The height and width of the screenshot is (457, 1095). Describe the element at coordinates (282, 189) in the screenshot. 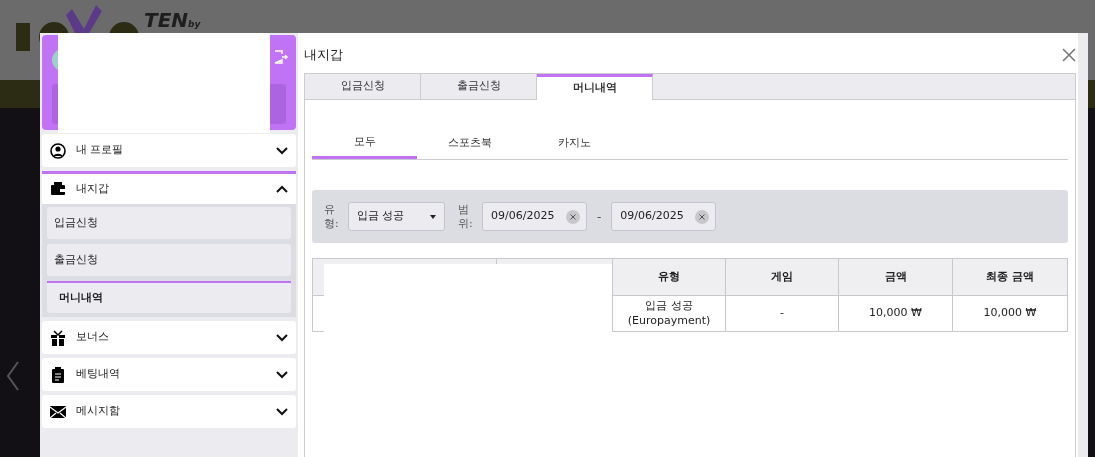

I see `chevron-up-icon` at that location.